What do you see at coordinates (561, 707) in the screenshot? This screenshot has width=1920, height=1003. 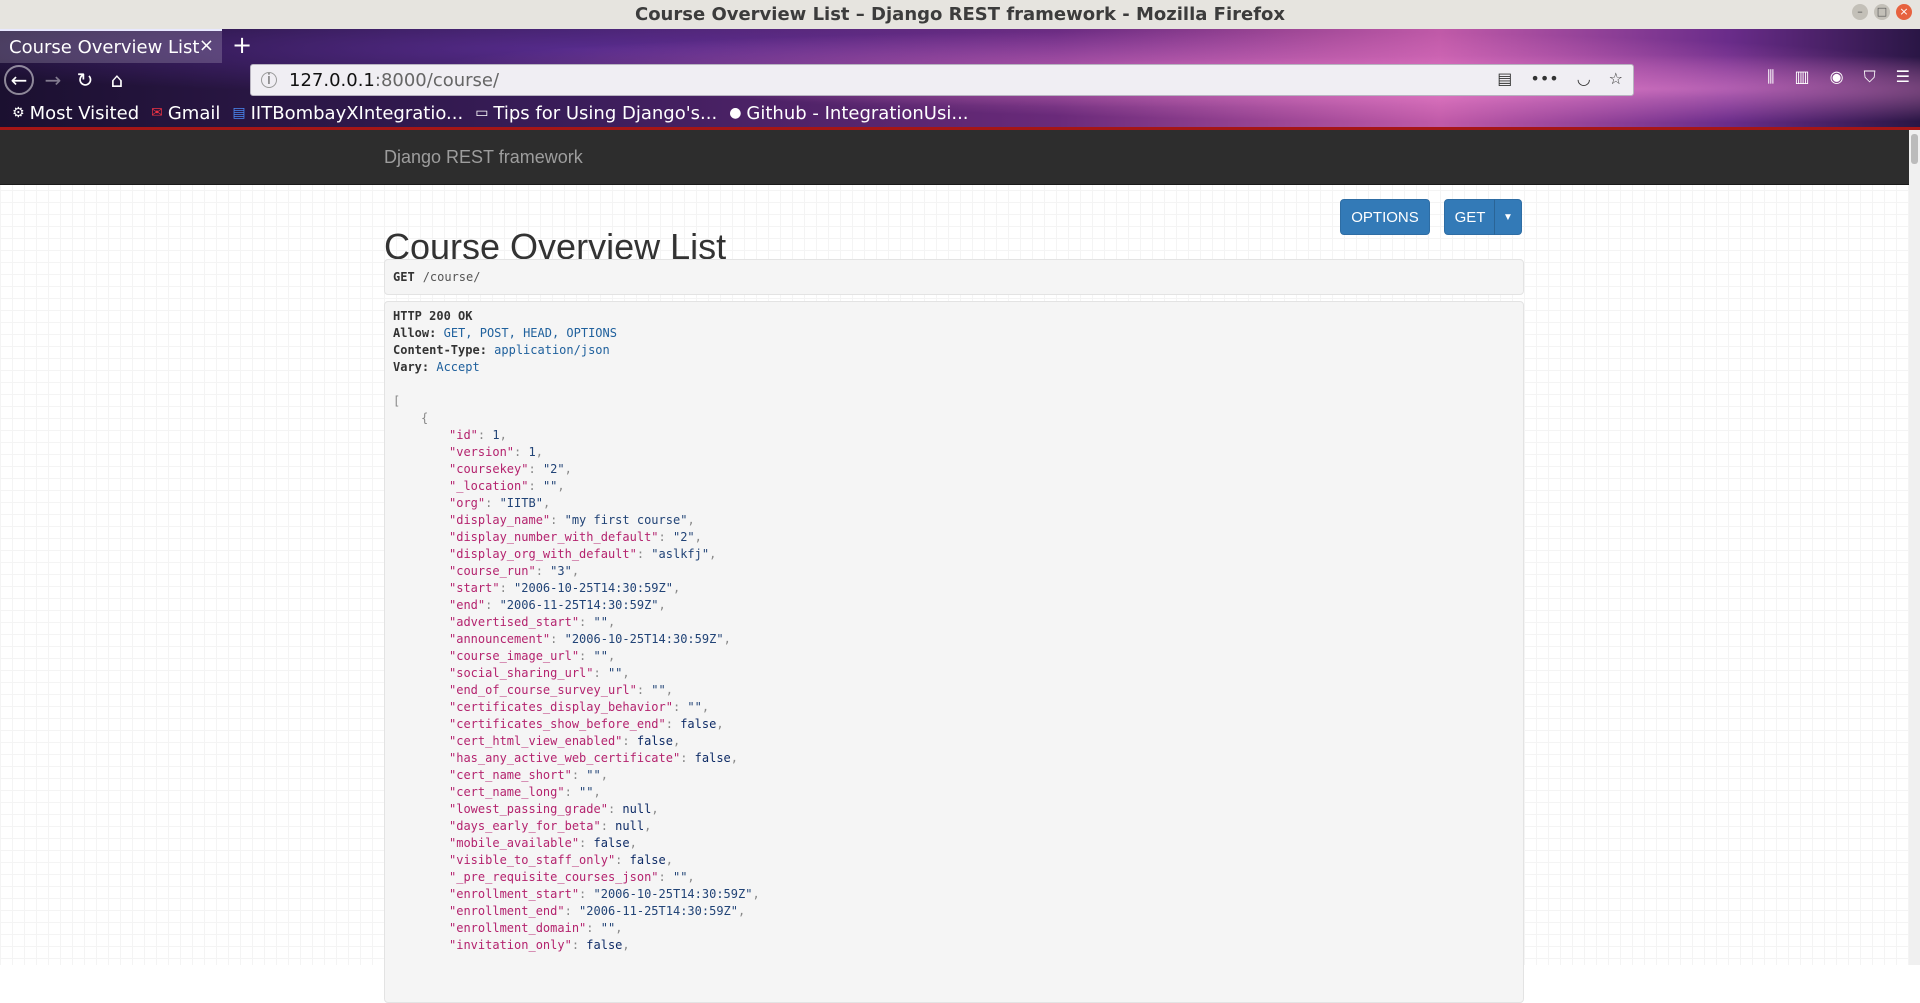 I see `json-key: "certificates_display_behavior"` at bounding box center [561, 707].